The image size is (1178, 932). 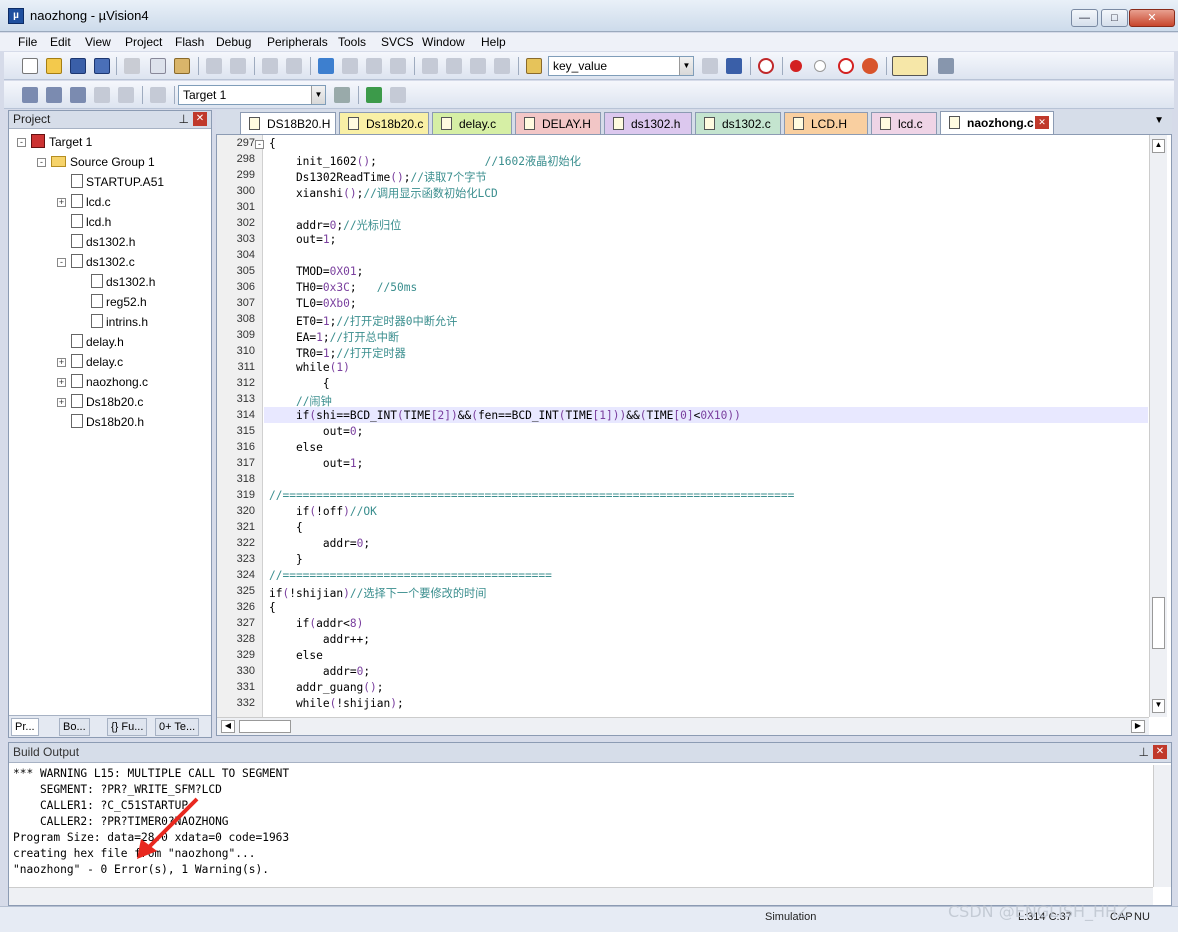 I want to click on tree-file: Ds18b20.c, so click(x=107, y=402).